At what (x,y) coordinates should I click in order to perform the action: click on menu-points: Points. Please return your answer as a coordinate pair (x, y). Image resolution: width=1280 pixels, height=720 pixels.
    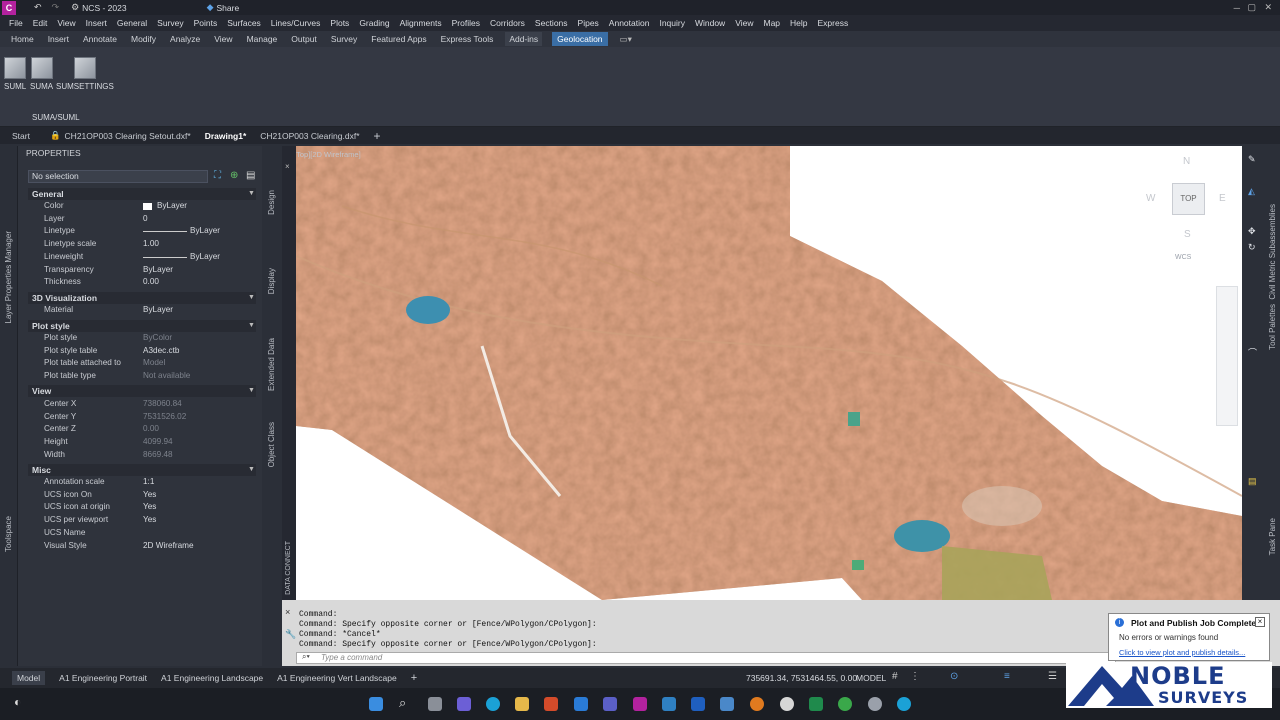
    Looking at the image, I should click on (206, 23).